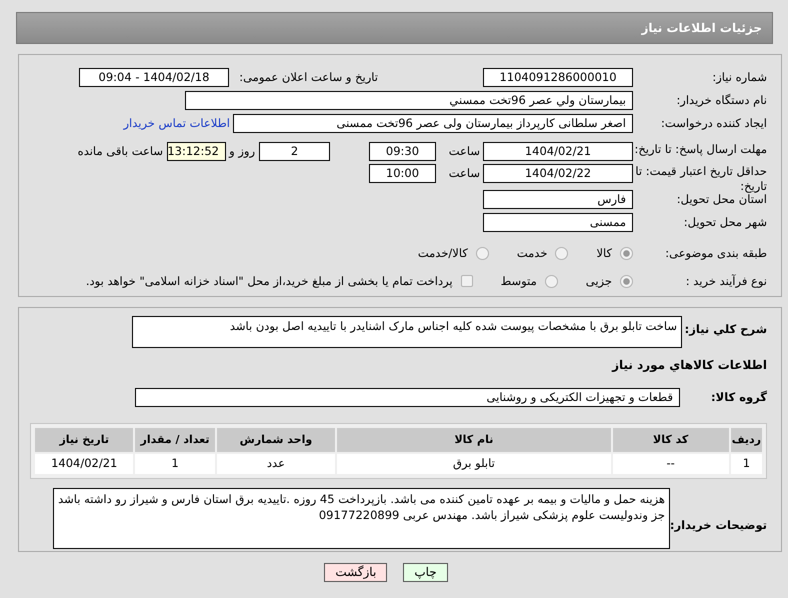 This screenshot has height=598, width=788. I want to click on buyer-notes-field: هزینه حمل و مالیات و بیمه بر عهده تامین کننده می باشد. بازپرداخت 45 روزه .تاییدیه برق استان فارس و شیراز رو داشته باشد جز وندولیست علوم پزشکی شیراز باشد. مهندس عربی 09177220899, so click(361, 518).